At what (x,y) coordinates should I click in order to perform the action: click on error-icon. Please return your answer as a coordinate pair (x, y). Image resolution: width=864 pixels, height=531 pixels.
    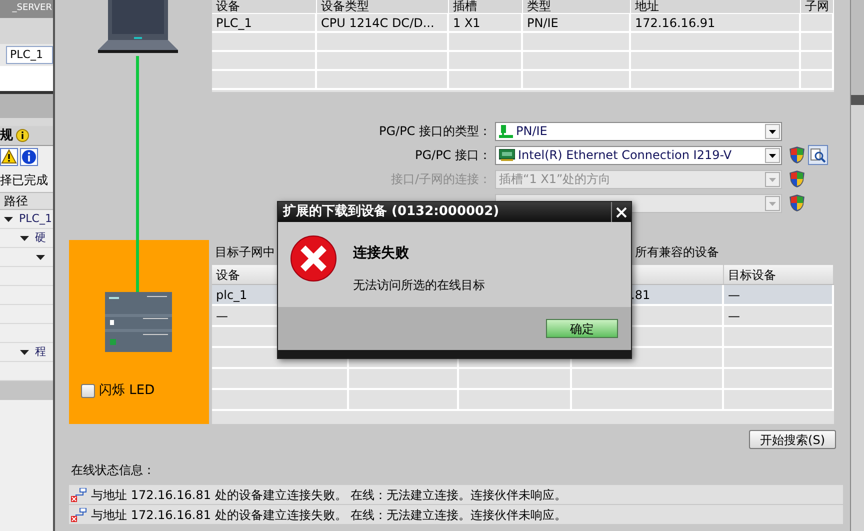
    Looking at the image, I should click on (313, 258).